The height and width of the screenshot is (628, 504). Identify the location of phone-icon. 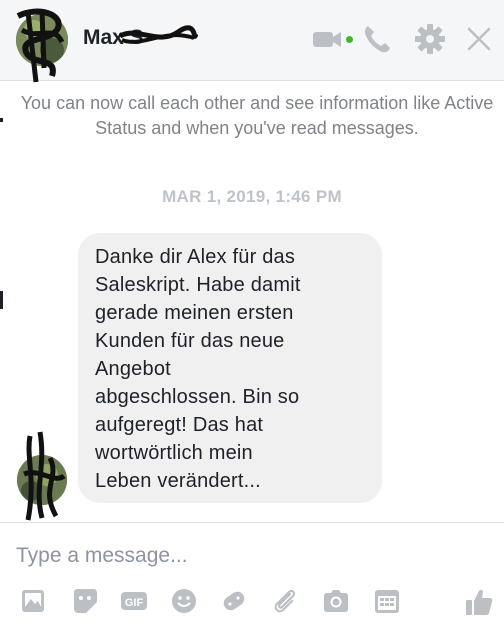
(377, 39).